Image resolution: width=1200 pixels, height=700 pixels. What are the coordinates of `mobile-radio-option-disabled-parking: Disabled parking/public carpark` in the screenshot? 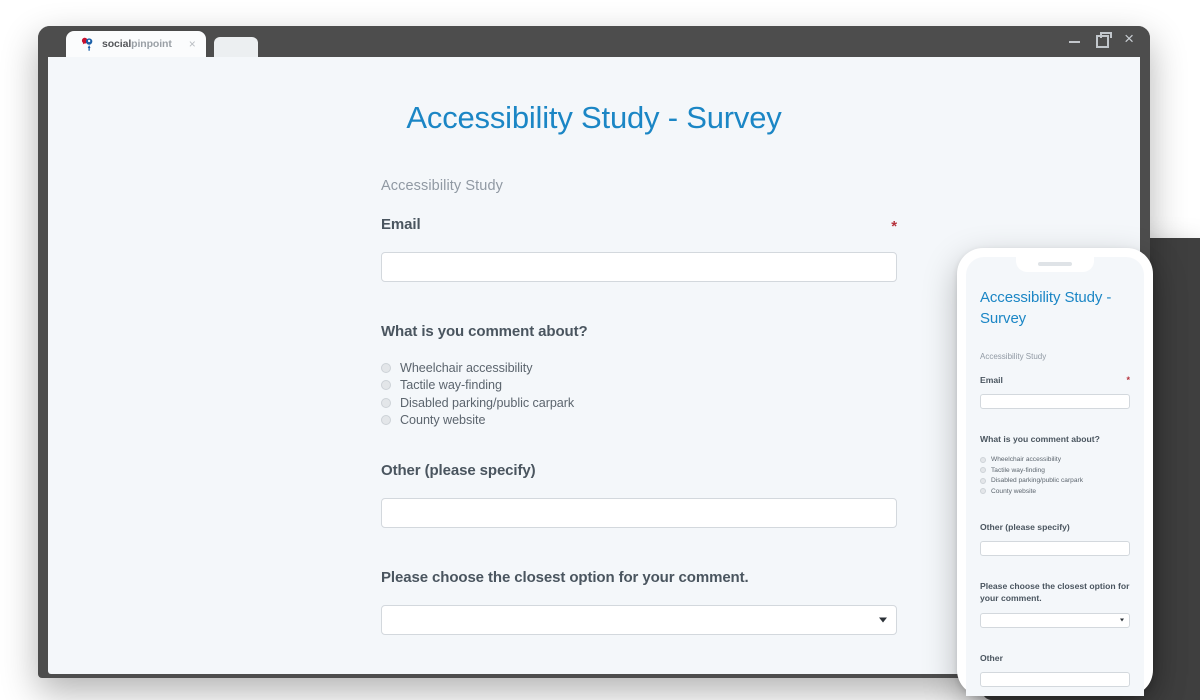 It's located at (1055, 481).